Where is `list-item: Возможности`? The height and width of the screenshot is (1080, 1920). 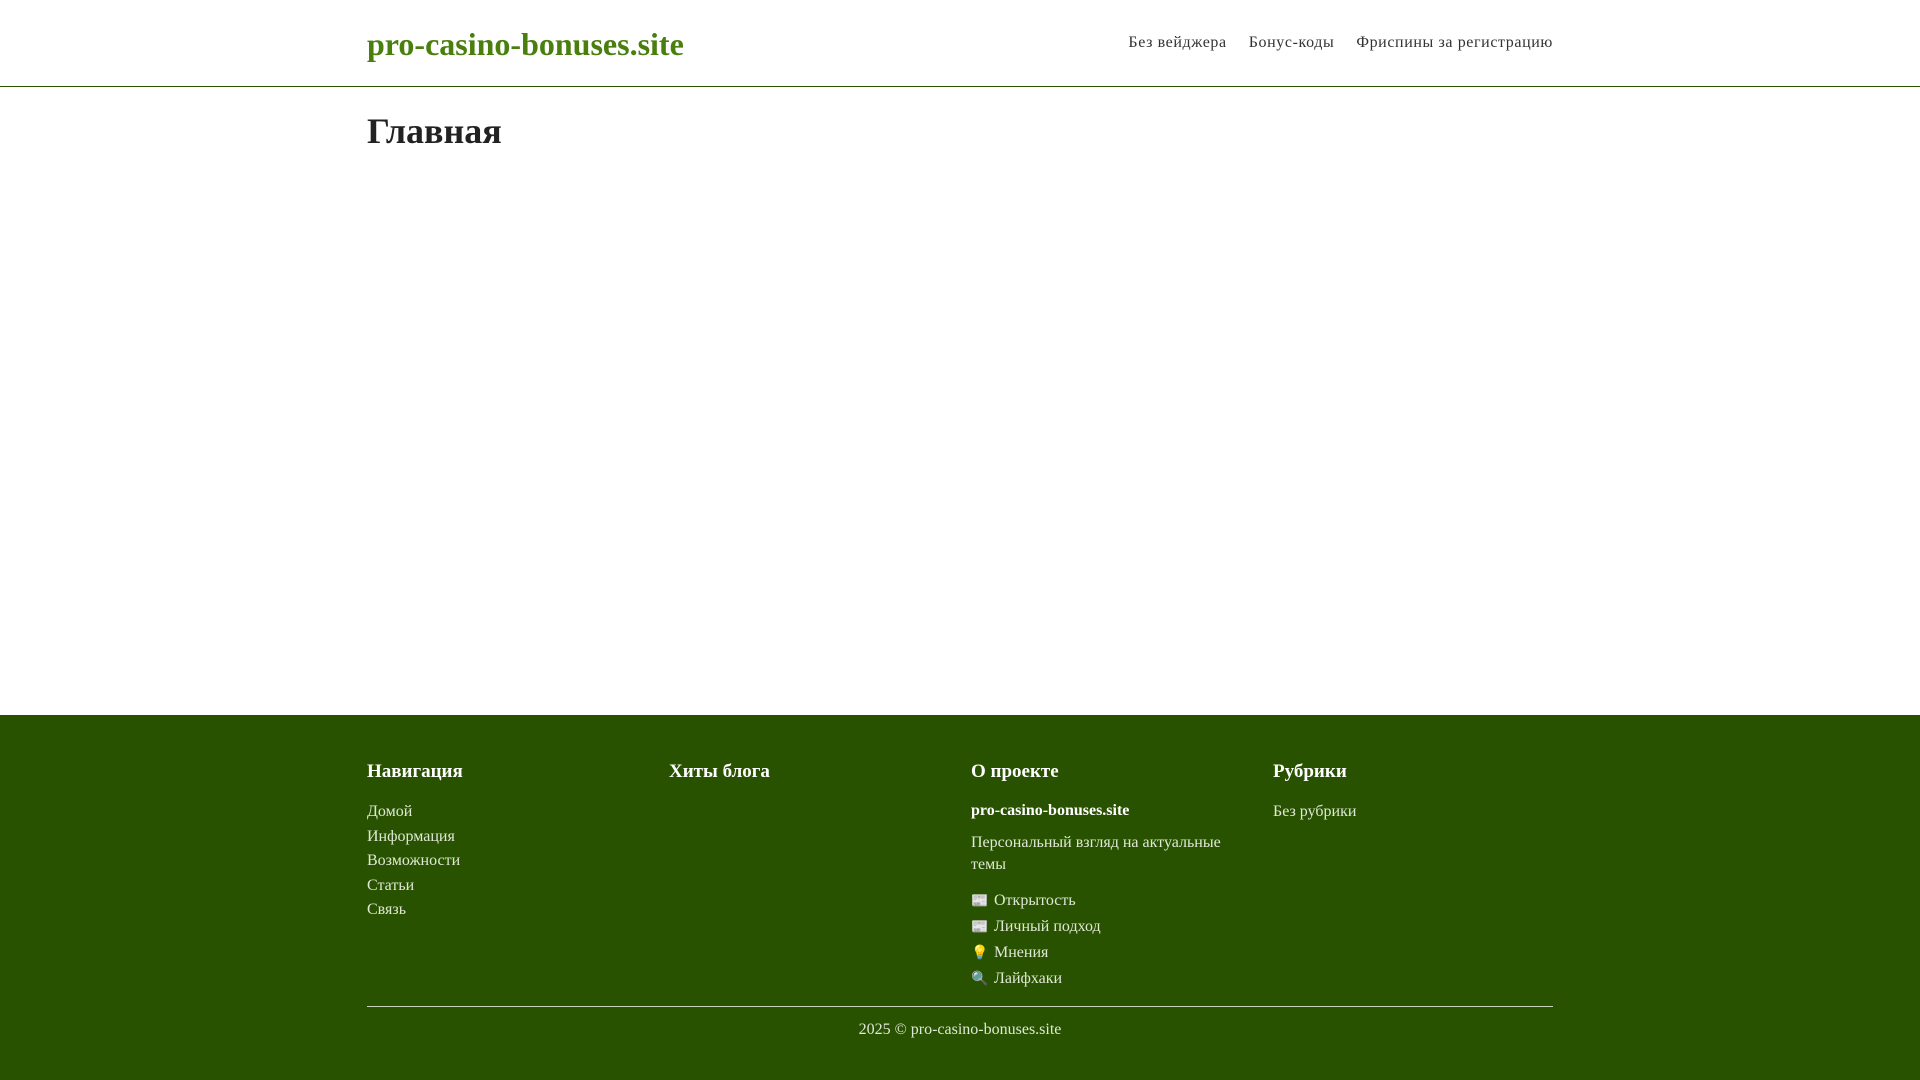
list-item: Возможности is located at coordinates (508, 861).